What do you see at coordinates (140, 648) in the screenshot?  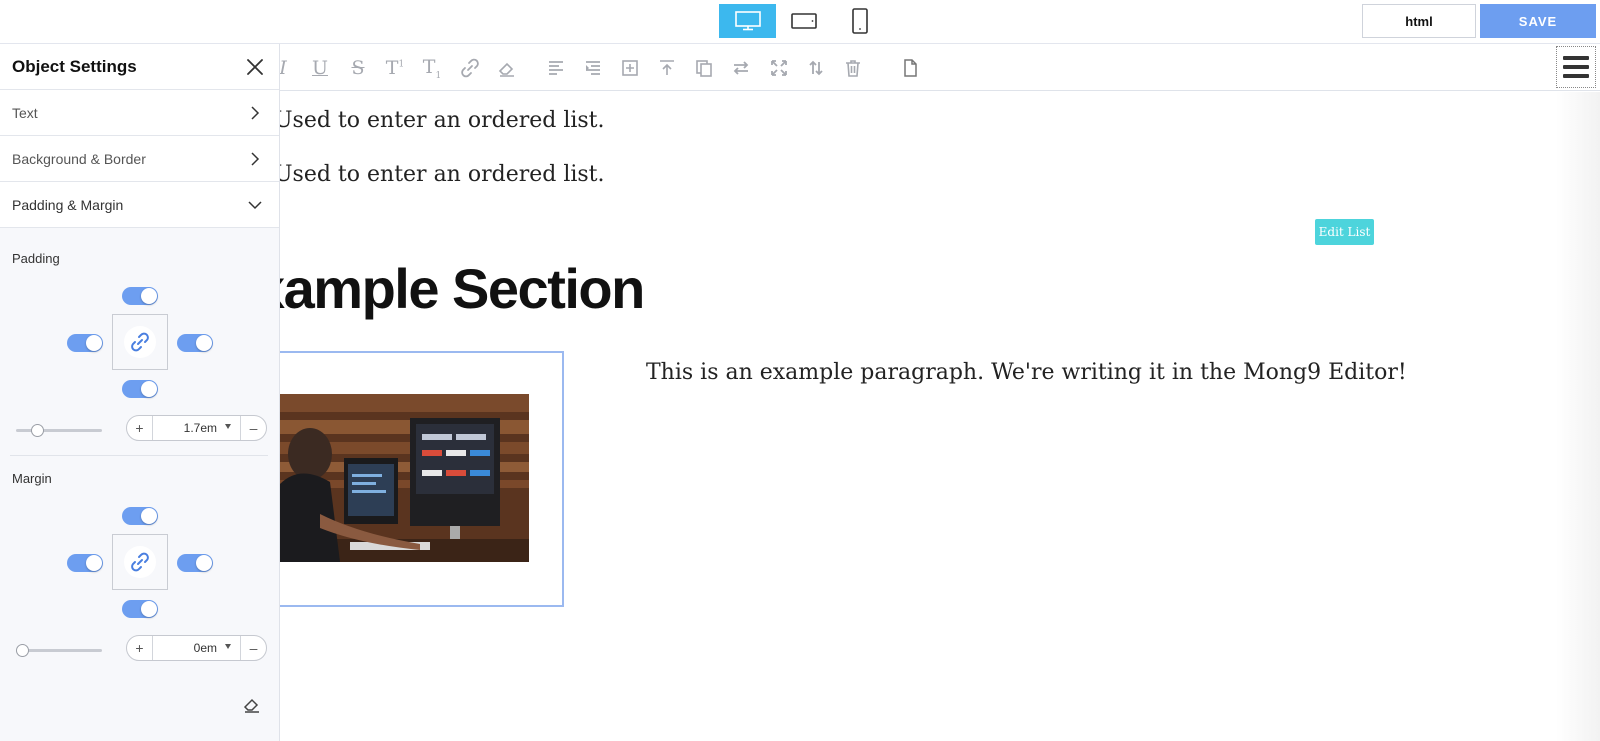 I see `margin-increase-button: +` at bounding box center [140, 648].